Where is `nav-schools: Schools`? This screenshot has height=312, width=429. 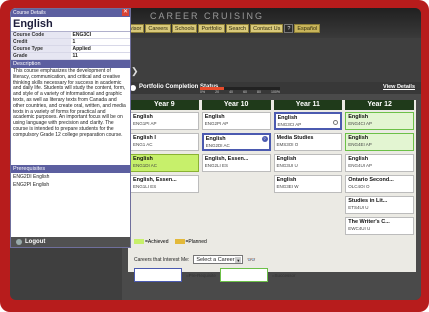
nav-schools: Schools is located at coordinates (184, 28).